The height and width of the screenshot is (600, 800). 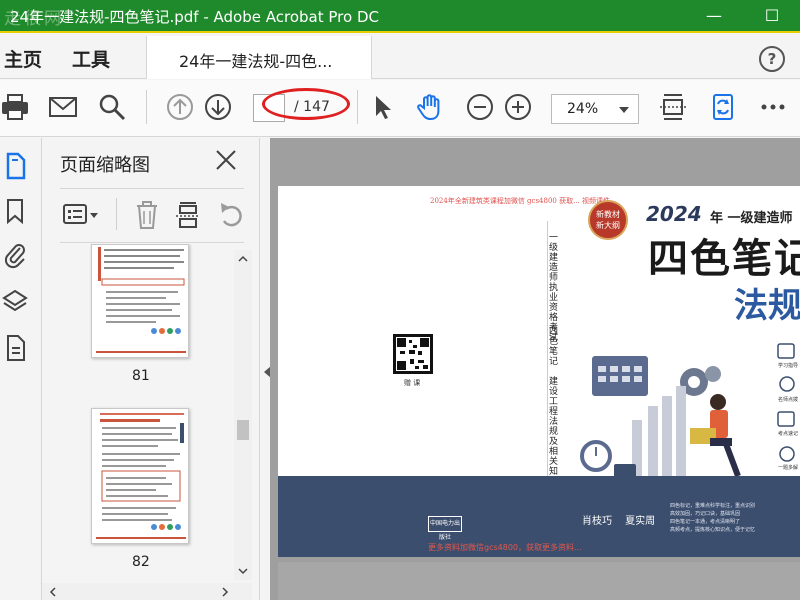 What do you see at coordinates (608, 220) in the screenshot?
I see `new-edition-badge: 新教材 新大纲` at bounding box center [608, 220].